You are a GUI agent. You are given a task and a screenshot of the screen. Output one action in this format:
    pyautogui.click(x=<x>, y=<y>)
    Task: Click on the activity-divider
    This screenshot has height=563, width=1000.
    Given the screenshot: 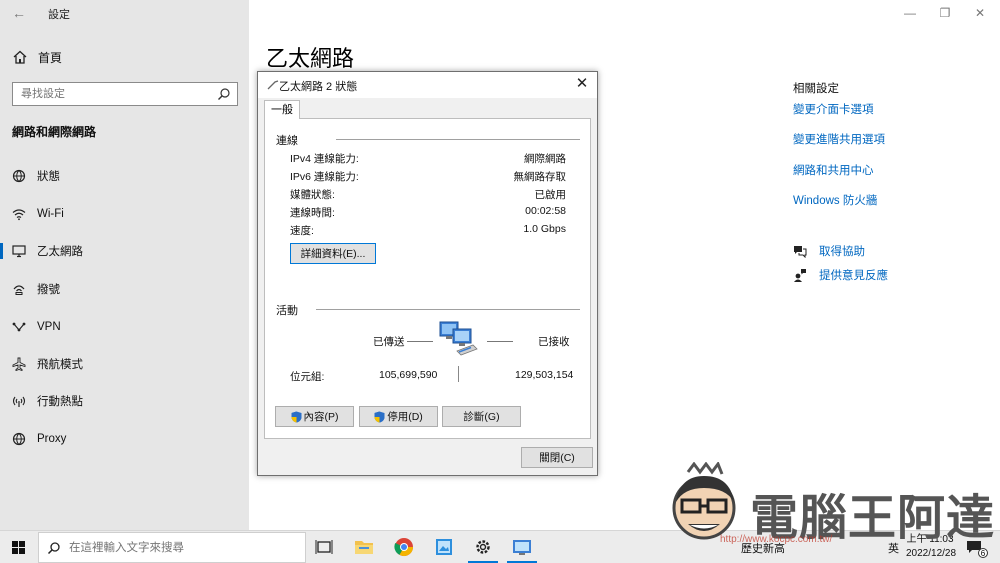 What is the action you would take?
    pyautogui.click(x=448, y=309)
    